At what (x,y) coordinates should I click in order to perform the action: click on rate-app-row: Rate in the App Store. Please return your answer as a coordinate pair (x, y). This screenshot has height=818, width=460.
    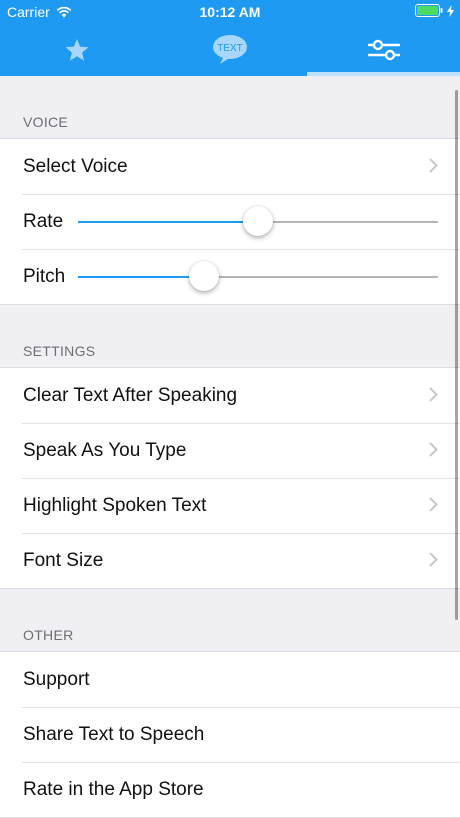
    Looking at the image, I should click on (230, 789).